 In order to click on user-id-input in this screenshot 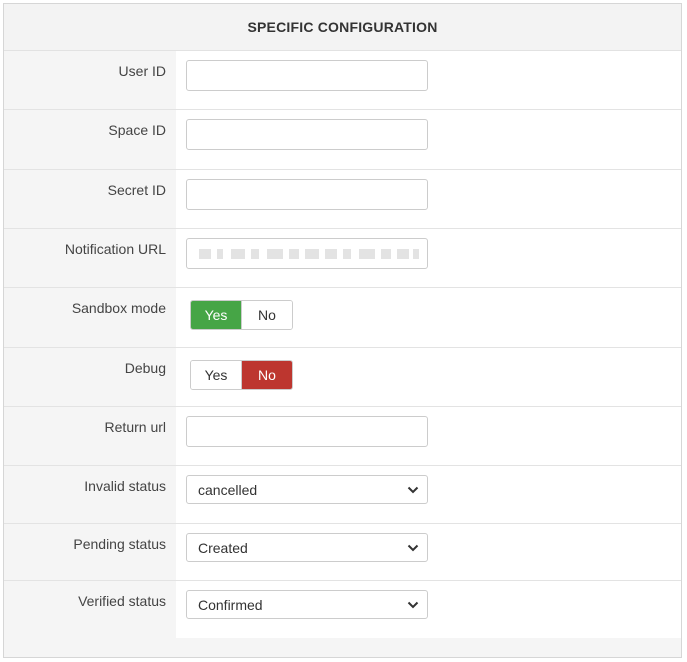, I will do `click(307, 75)`.